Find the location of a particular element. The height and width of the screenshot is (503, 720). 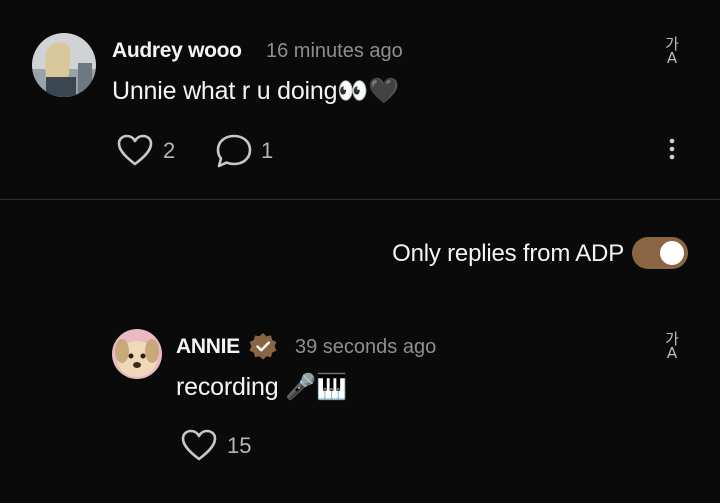

commenter-avatar is located at coordinates (64, 65).